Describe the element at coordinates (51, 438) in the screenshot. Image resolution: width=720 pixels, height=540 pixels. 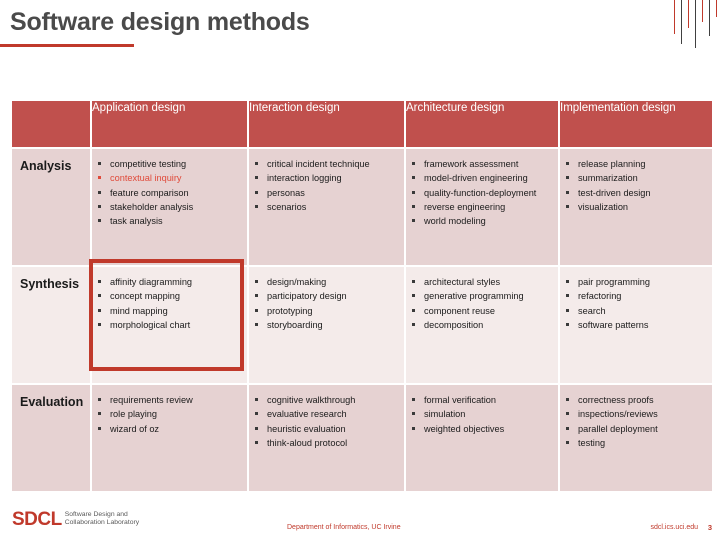
I see `row-label-evaluation: Evaluation` at that location.